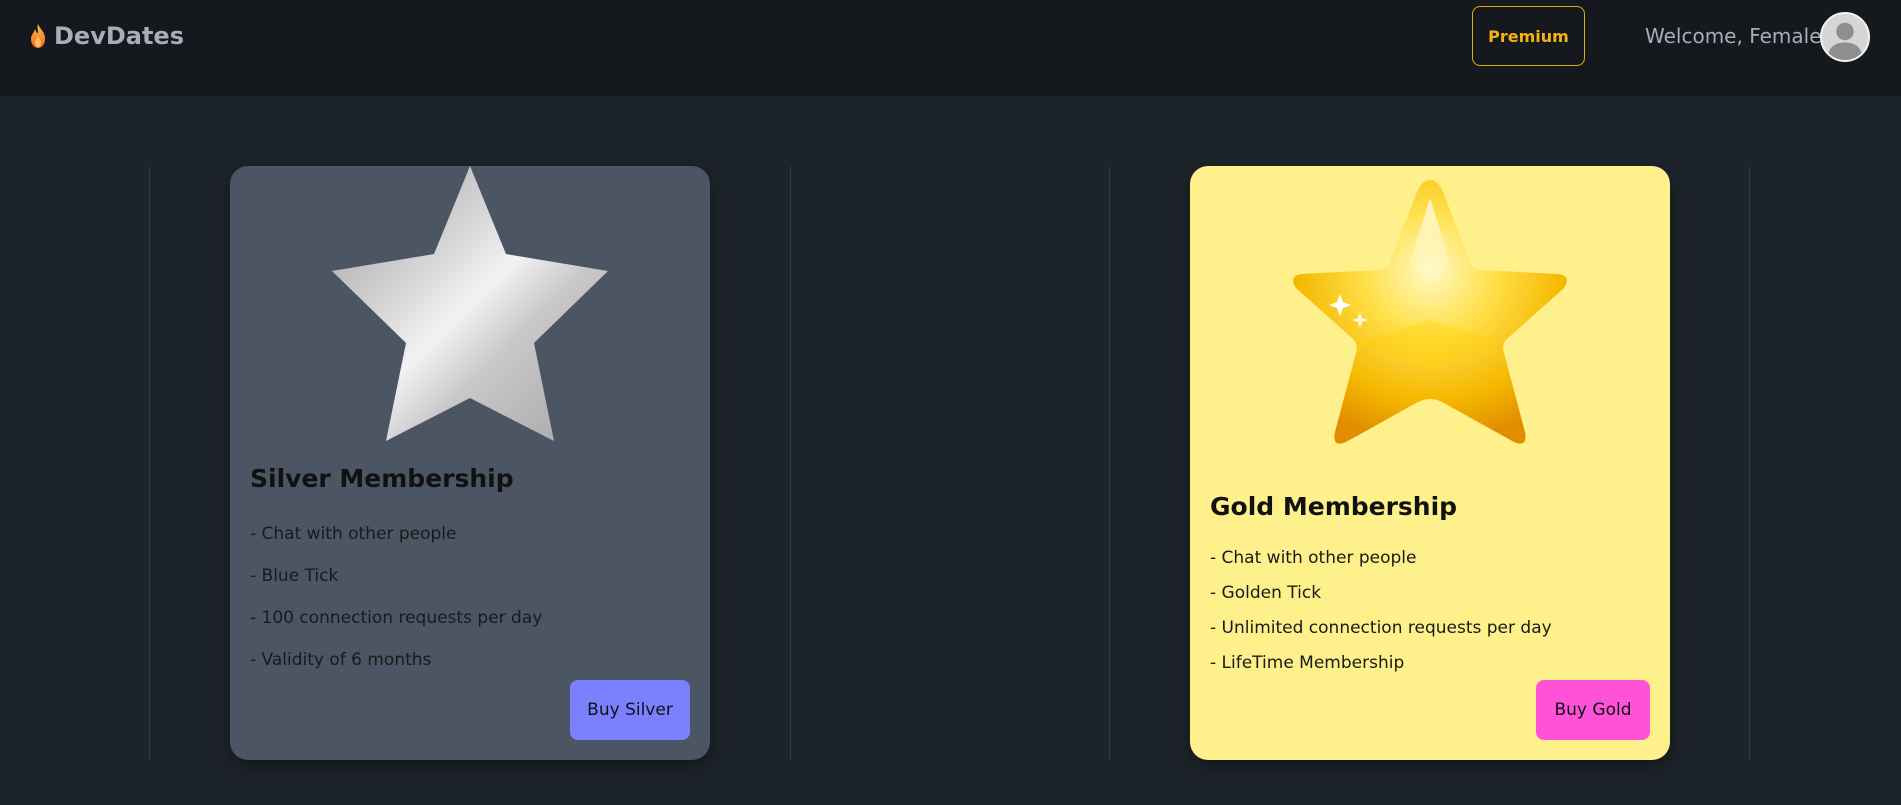  I want to click on buy-gold-button: Buy Gold, so click(1593, 710).